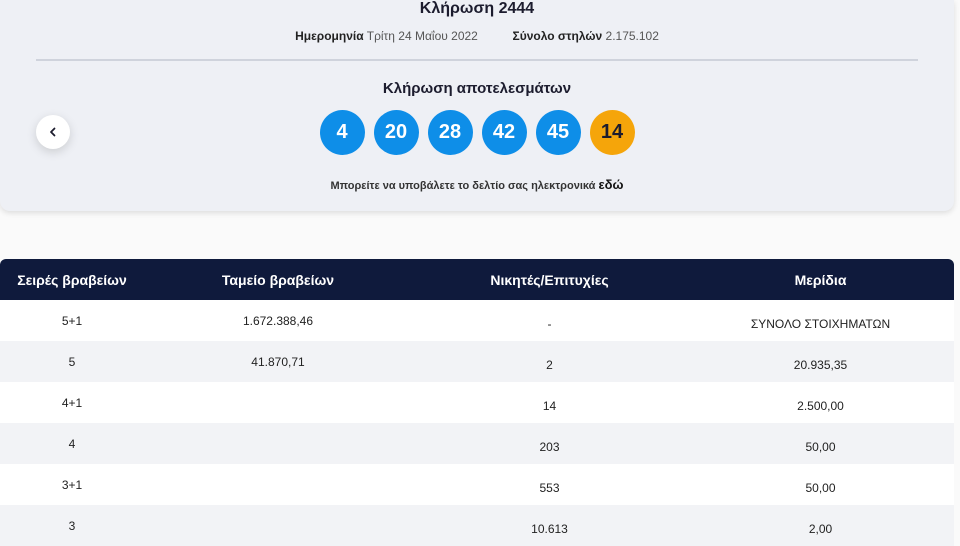  What do you see at coordinates (477, 8) in the screenshot?
I see `draw-title: Κλήρωση 2444` at bounding box center [477, 8].